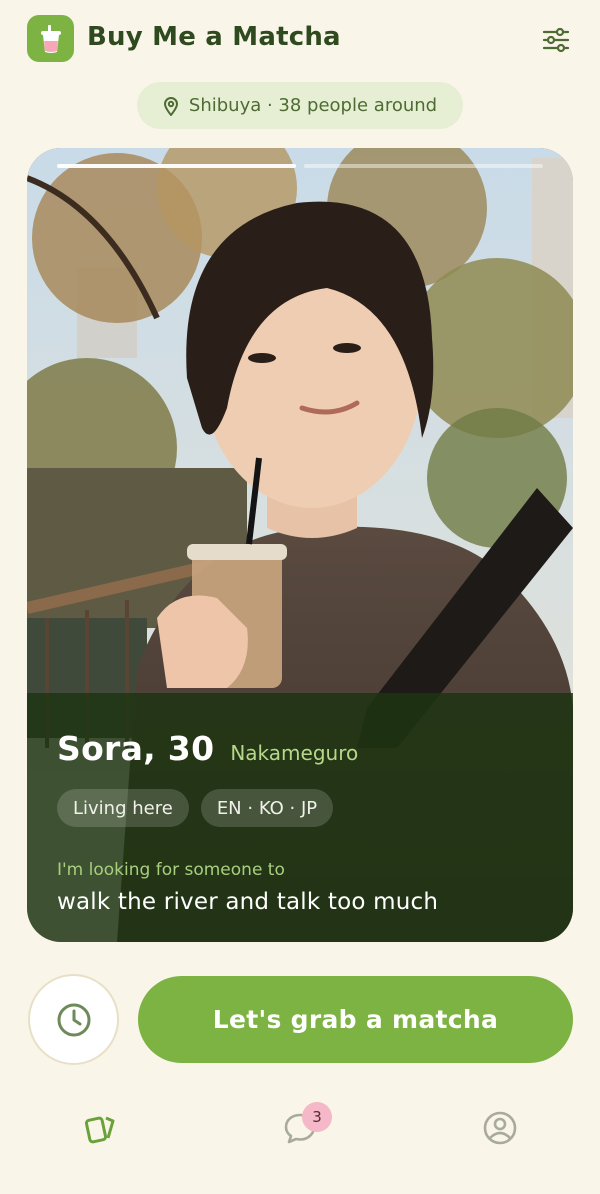 The height and width of the screenshot is (1194, 600). Describe the element at coordinates (300, 166) in the screenshot. I see `photo-progress` at that location.